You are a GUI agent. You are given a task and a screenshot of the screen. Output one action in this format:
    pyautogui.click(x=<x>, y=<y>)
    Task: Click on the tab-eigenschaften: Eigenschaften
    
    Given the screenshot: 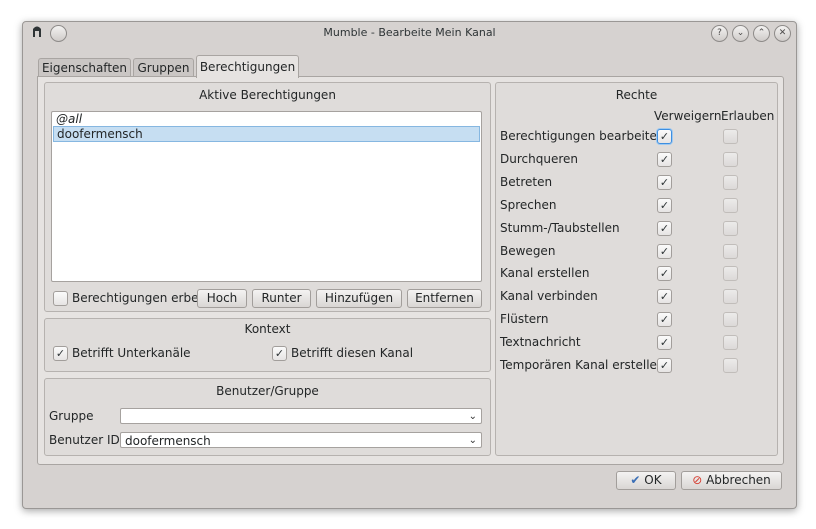 What is the action you would take?
    pyautogui.click(x=84, y=67)
    